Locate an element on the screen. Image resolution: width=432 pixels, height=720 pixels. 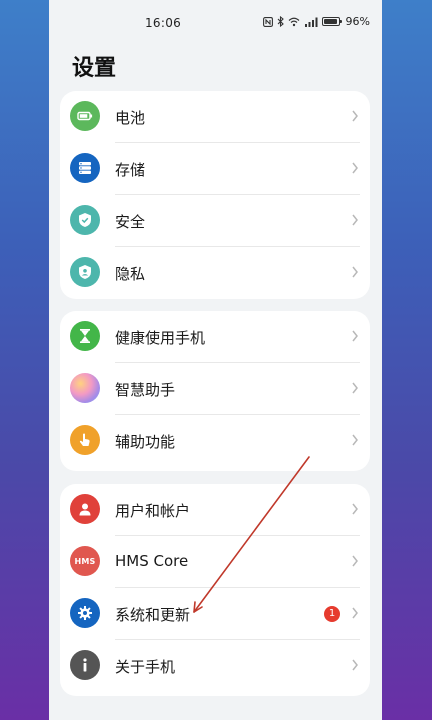
battery-fill is located at coordinates (330, 21).